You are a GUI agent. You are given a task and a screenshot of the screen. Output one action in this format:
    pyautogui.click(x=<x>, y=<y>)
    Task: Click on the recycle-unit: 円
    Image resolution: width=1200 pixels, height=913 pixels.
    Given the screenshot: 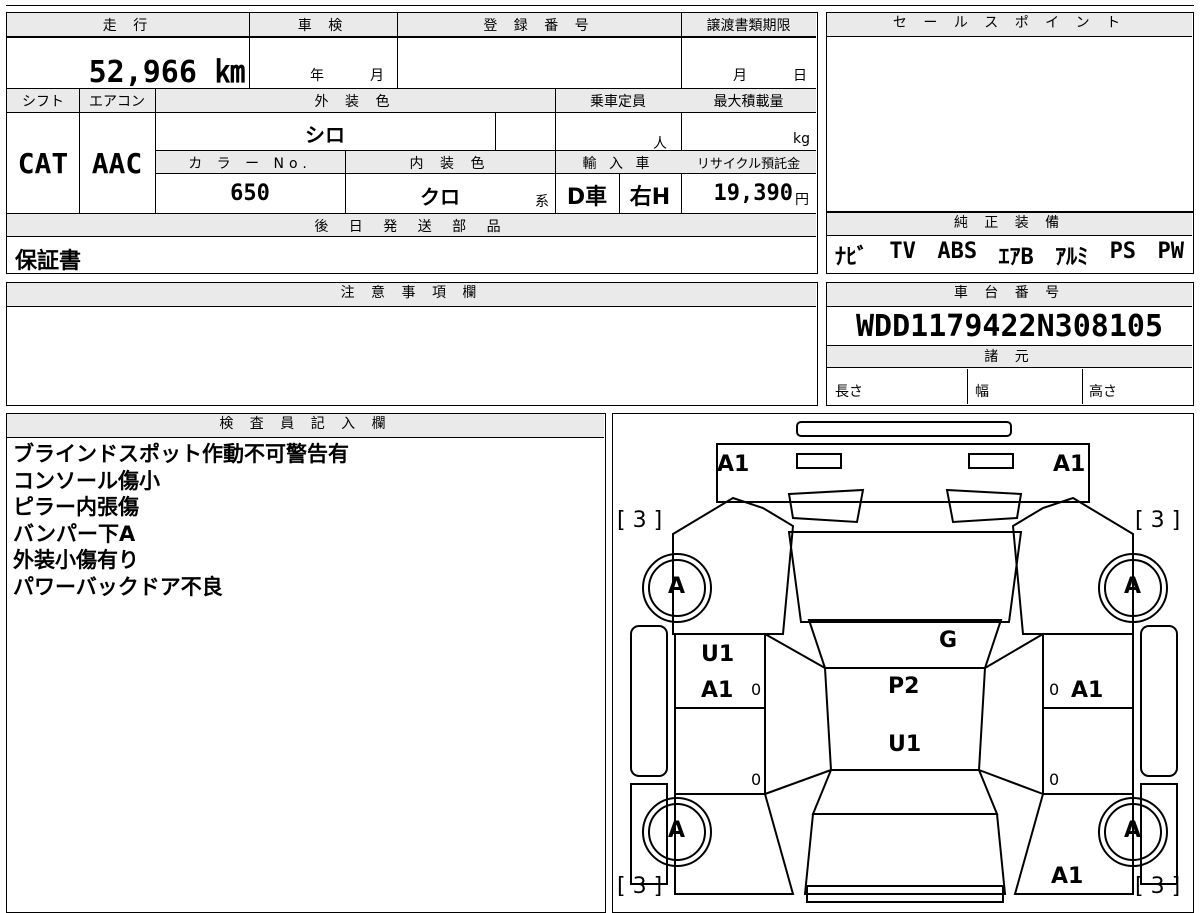 What is the action you would take?
    pyautogui.click(x=802, y=200)
    